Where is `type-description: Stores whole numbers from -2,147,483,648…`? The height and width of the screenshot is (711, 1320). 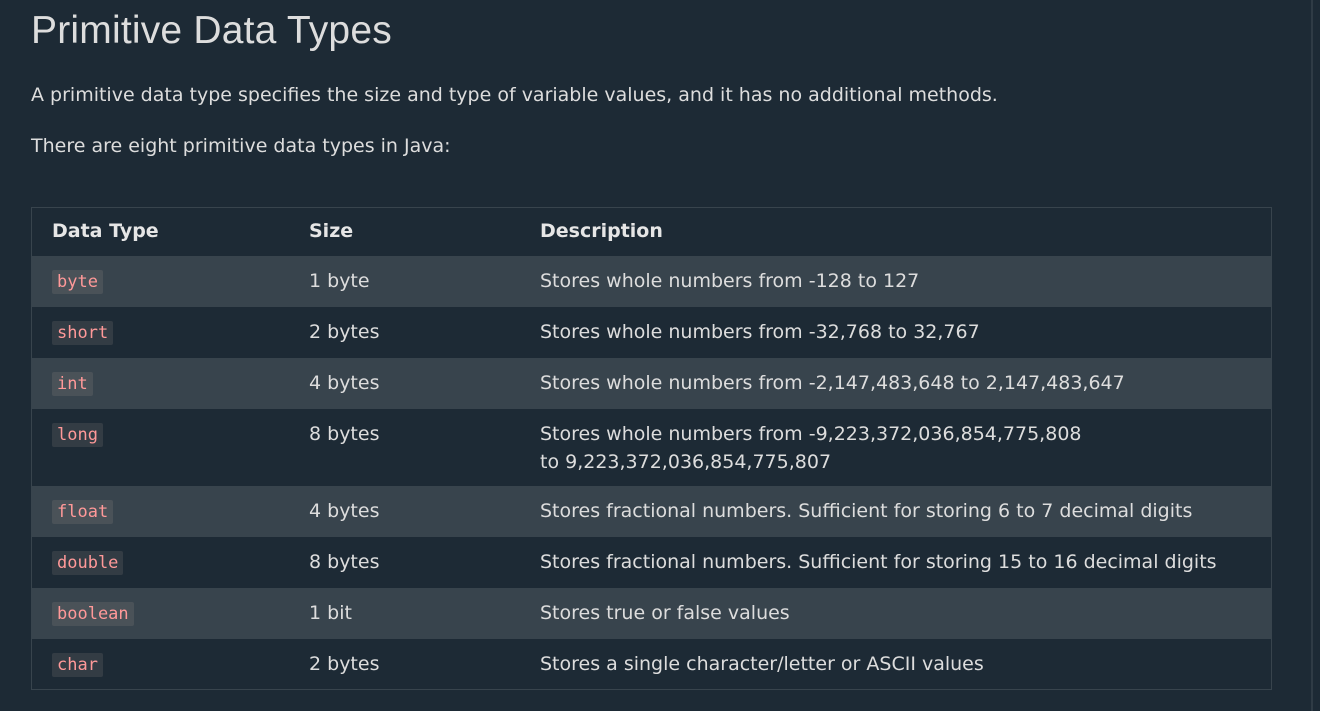 type-description: Stores whole numbers from -2,147,483,648… is located at coordinates (832, 382).